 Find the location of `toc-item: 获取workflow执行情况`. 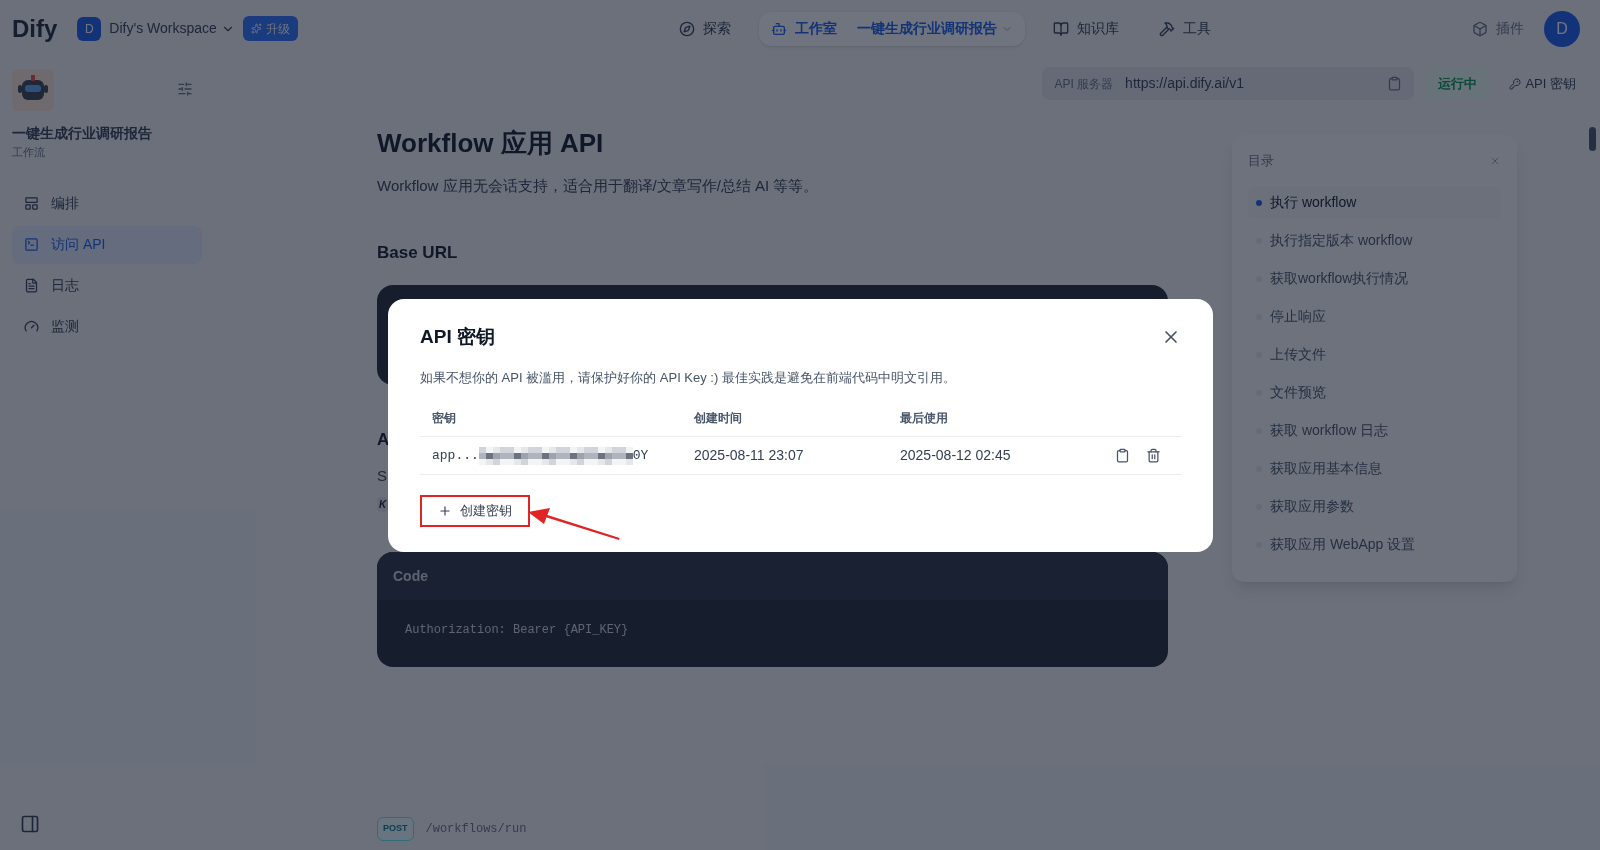

toc-item: 获取workflow执行情况 is located at coordinates (1374, 278).